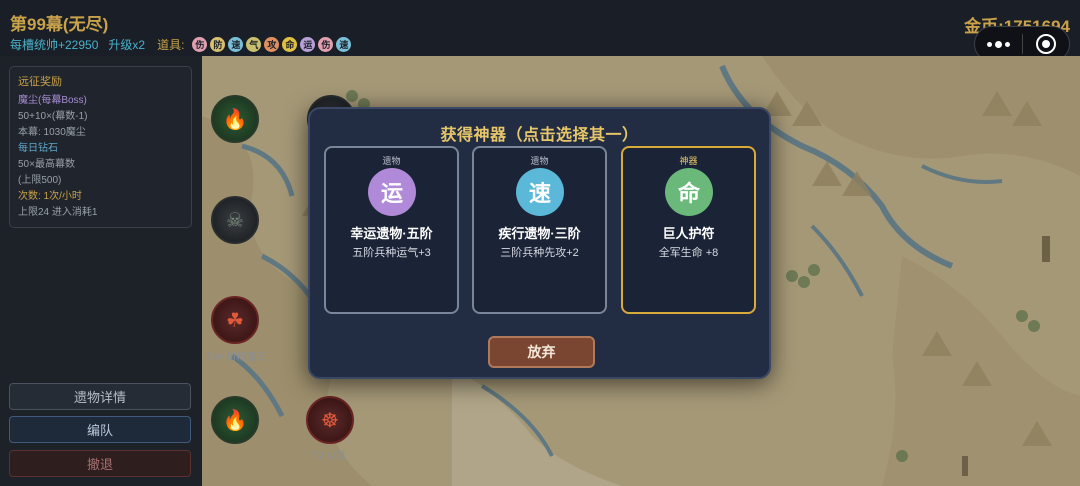 This screenshot has width=1080, height=486. Describe the element at coordinates (58, 212) in the screenshot. I see `reward-line: 上限24 进入消耗1` at that location.